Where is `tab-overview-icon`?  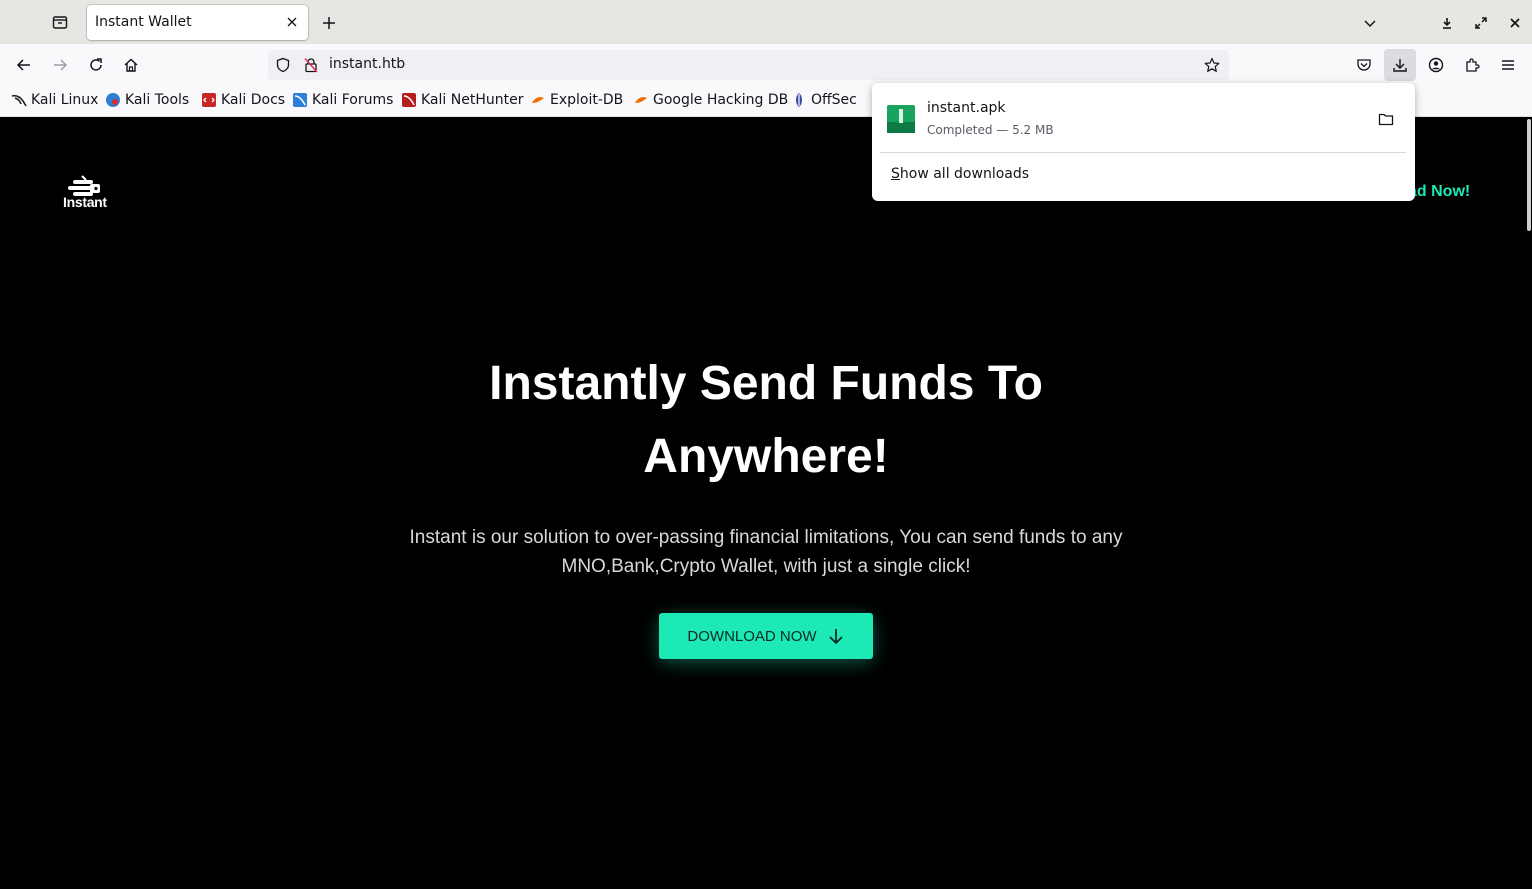
tab-overview-icon is located at coordinates (60, 22).